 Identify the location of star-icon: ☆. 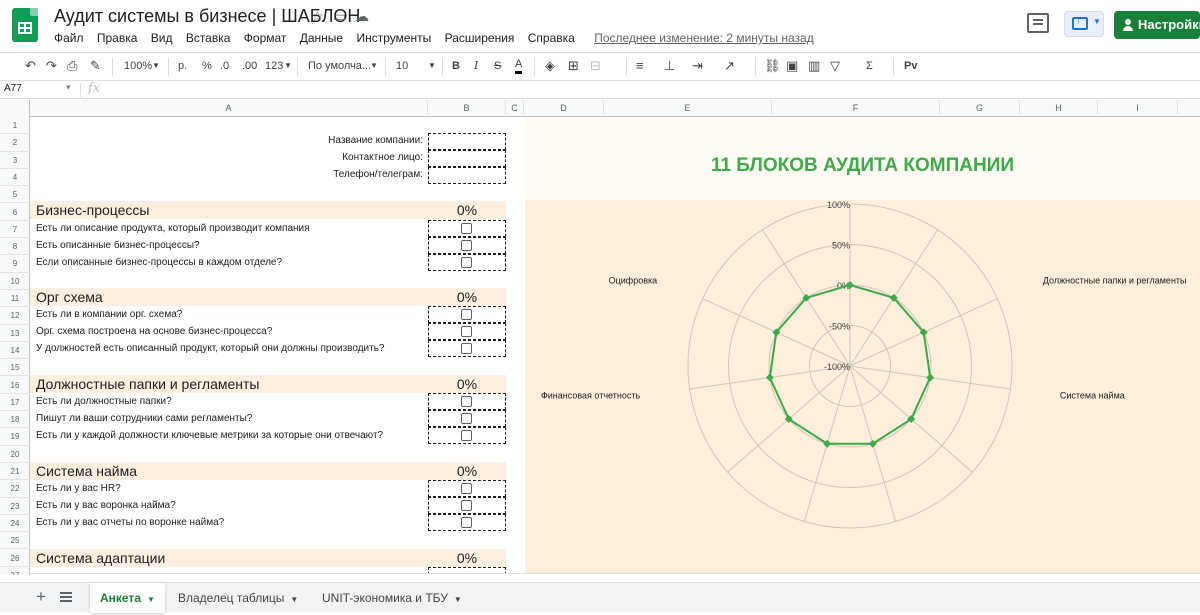
(317, 16).